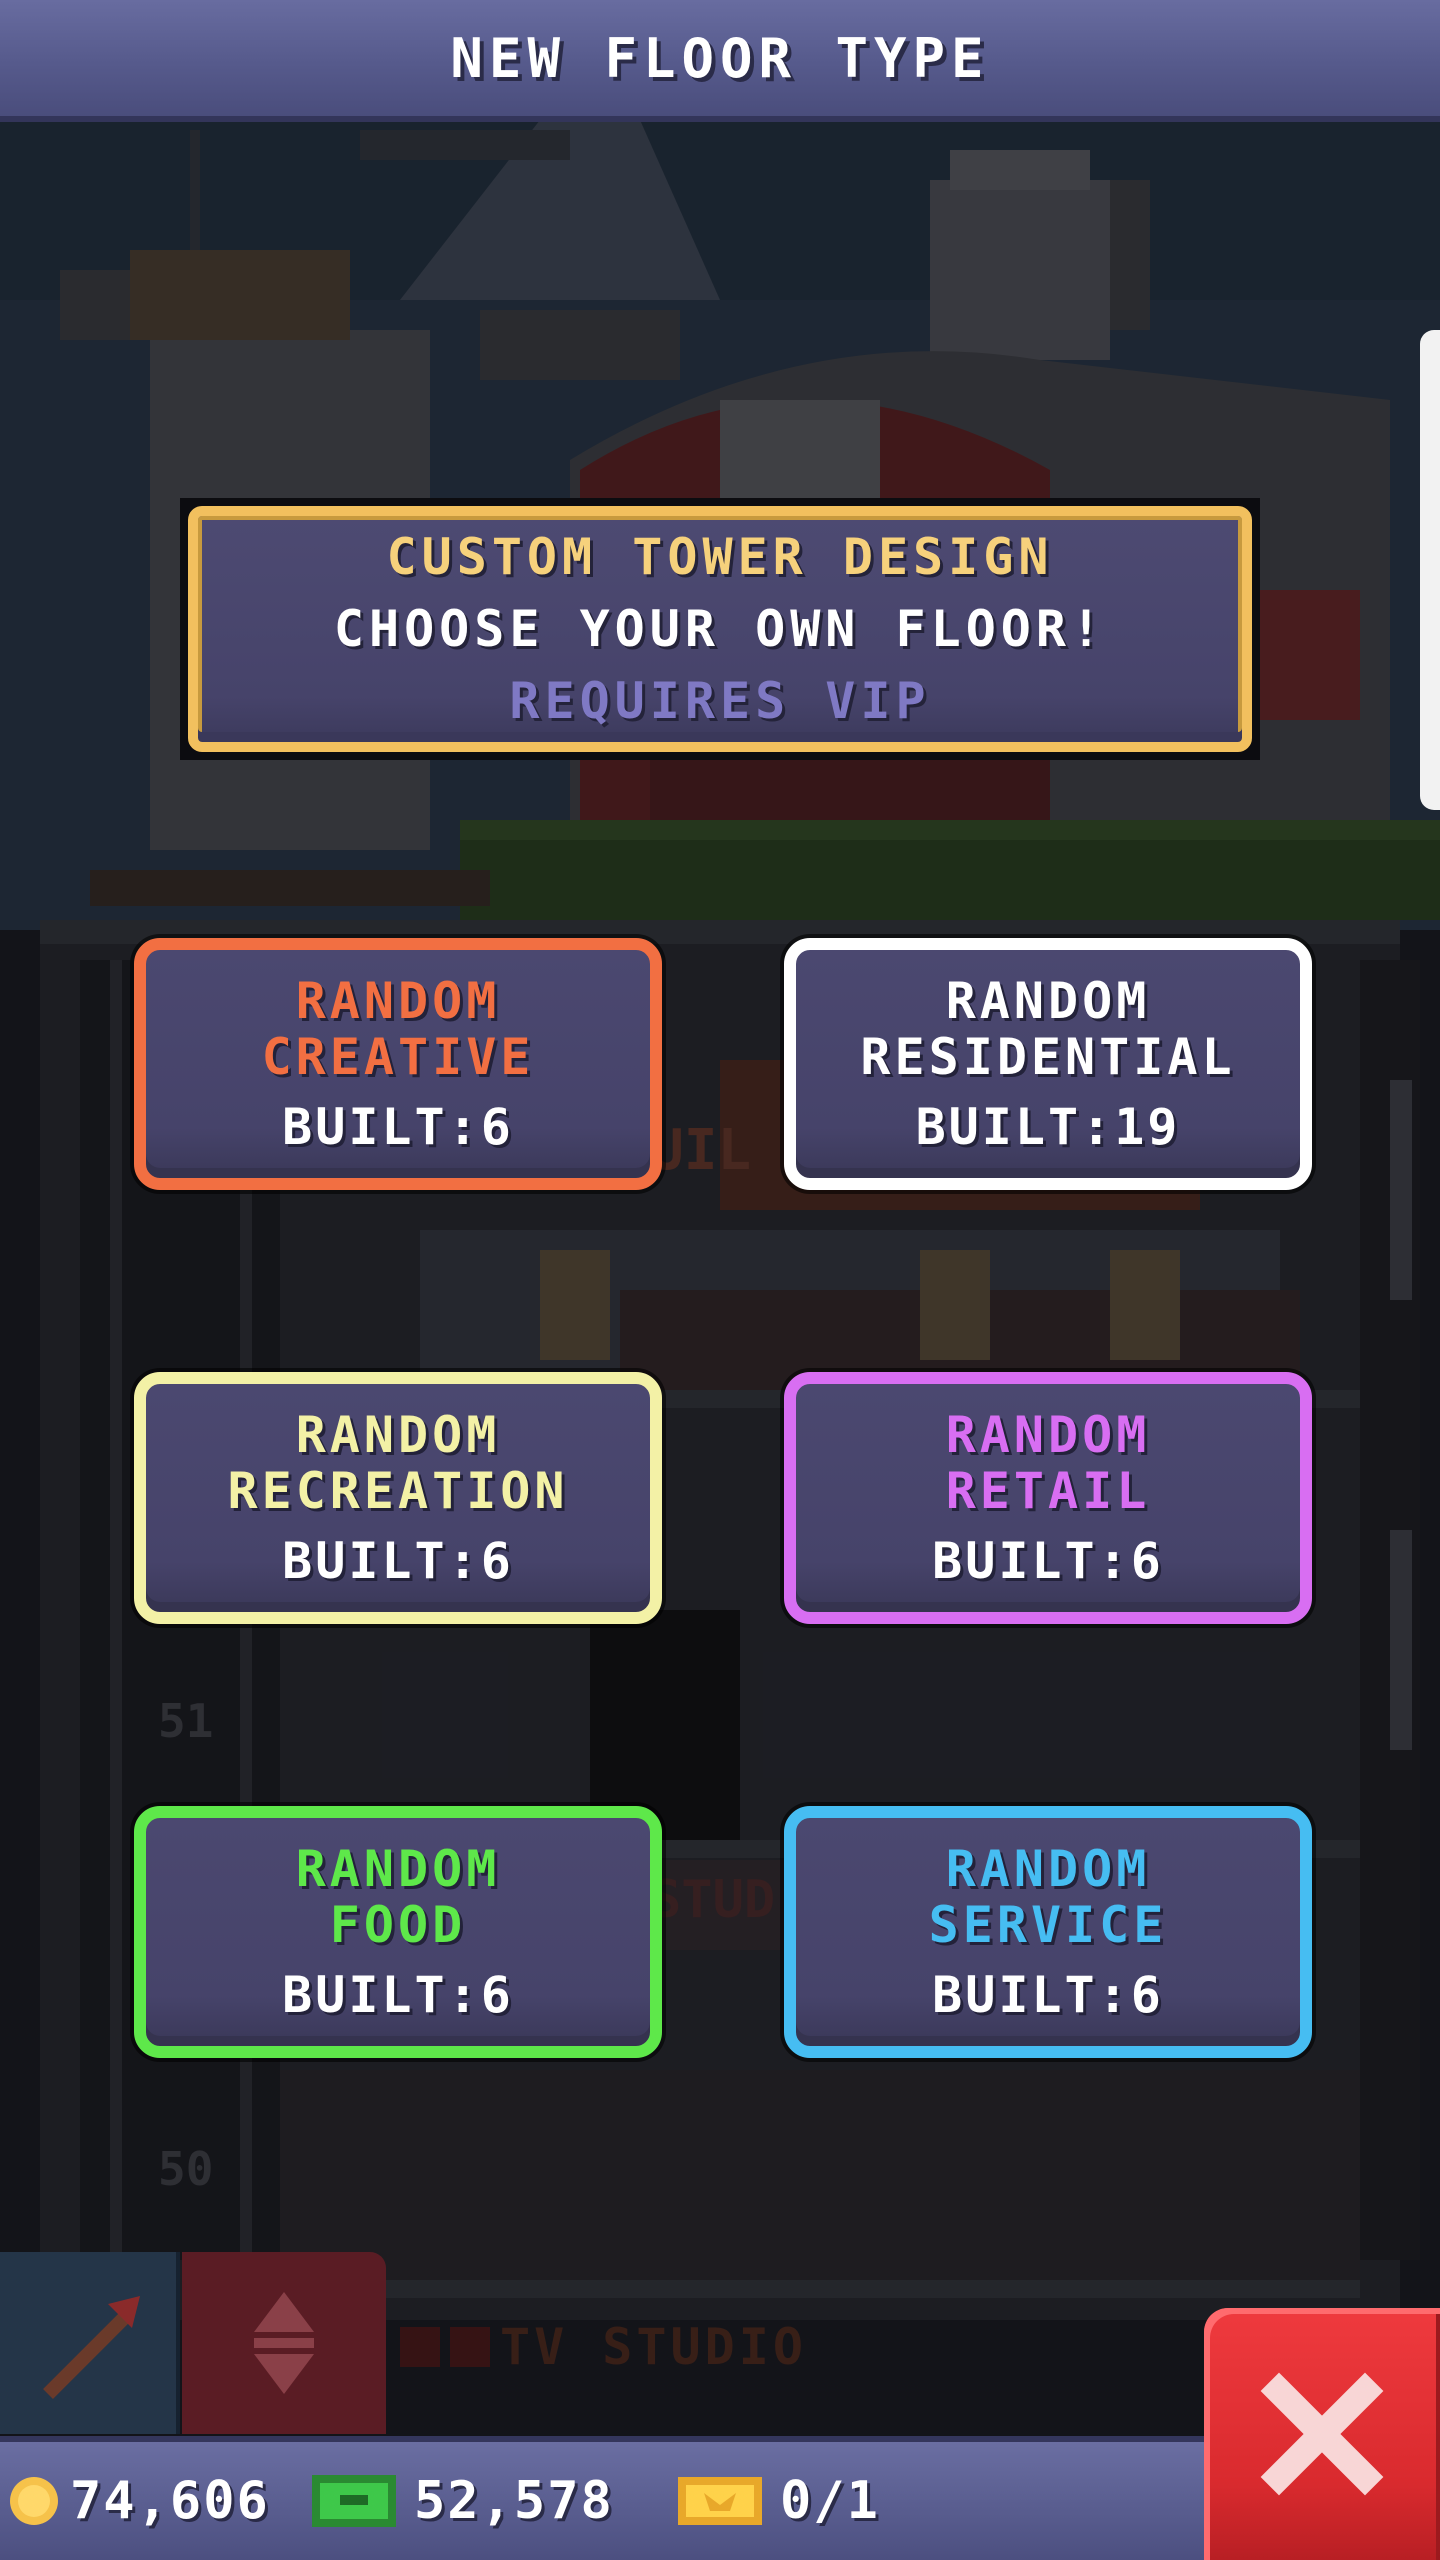  Describe the element at coordinates (720, 2501) in the screenshot. I see `golden-ticket-icon` at that location.